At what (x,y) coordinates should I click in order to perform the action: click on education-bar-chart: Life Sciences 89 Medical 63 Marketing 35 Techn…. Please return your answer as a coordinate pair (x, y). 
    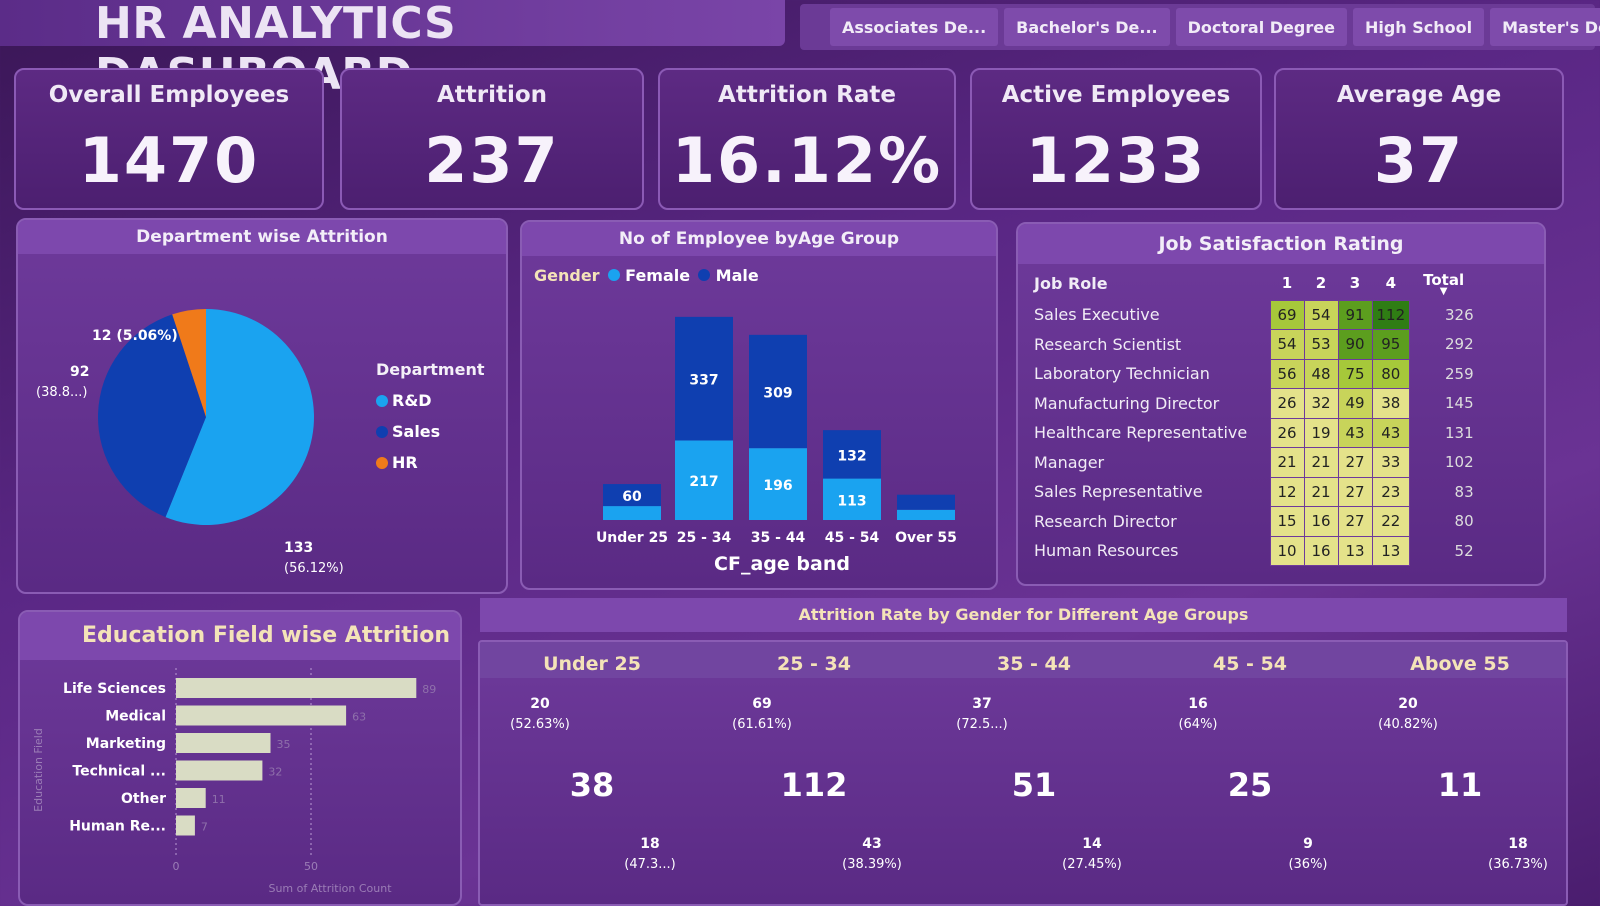
    Looking at the image, I should click on (234, 781).